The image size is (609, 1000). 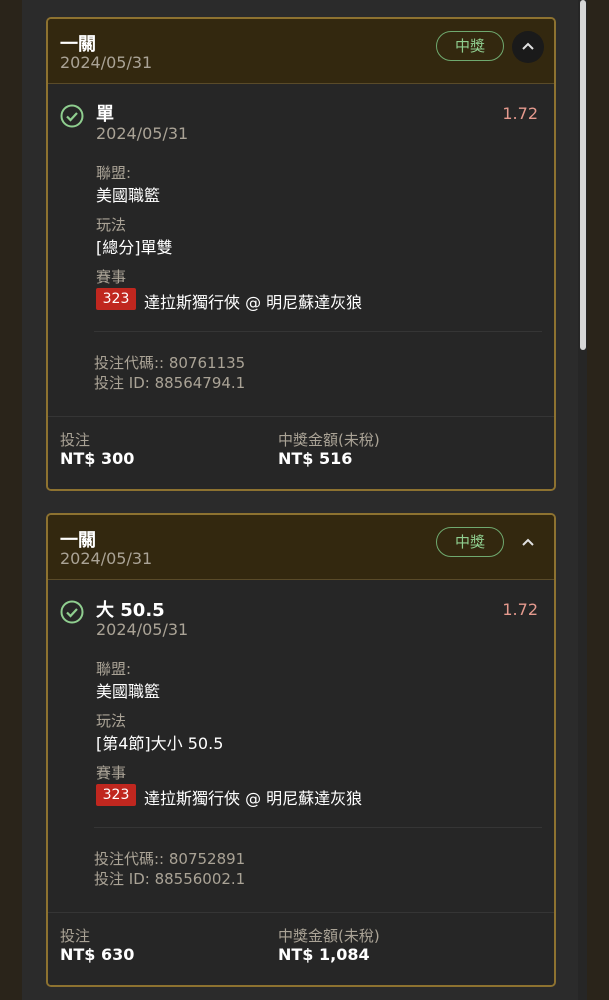 I want to click on market-value: [總分]單雙, so click(x=134, y=247).